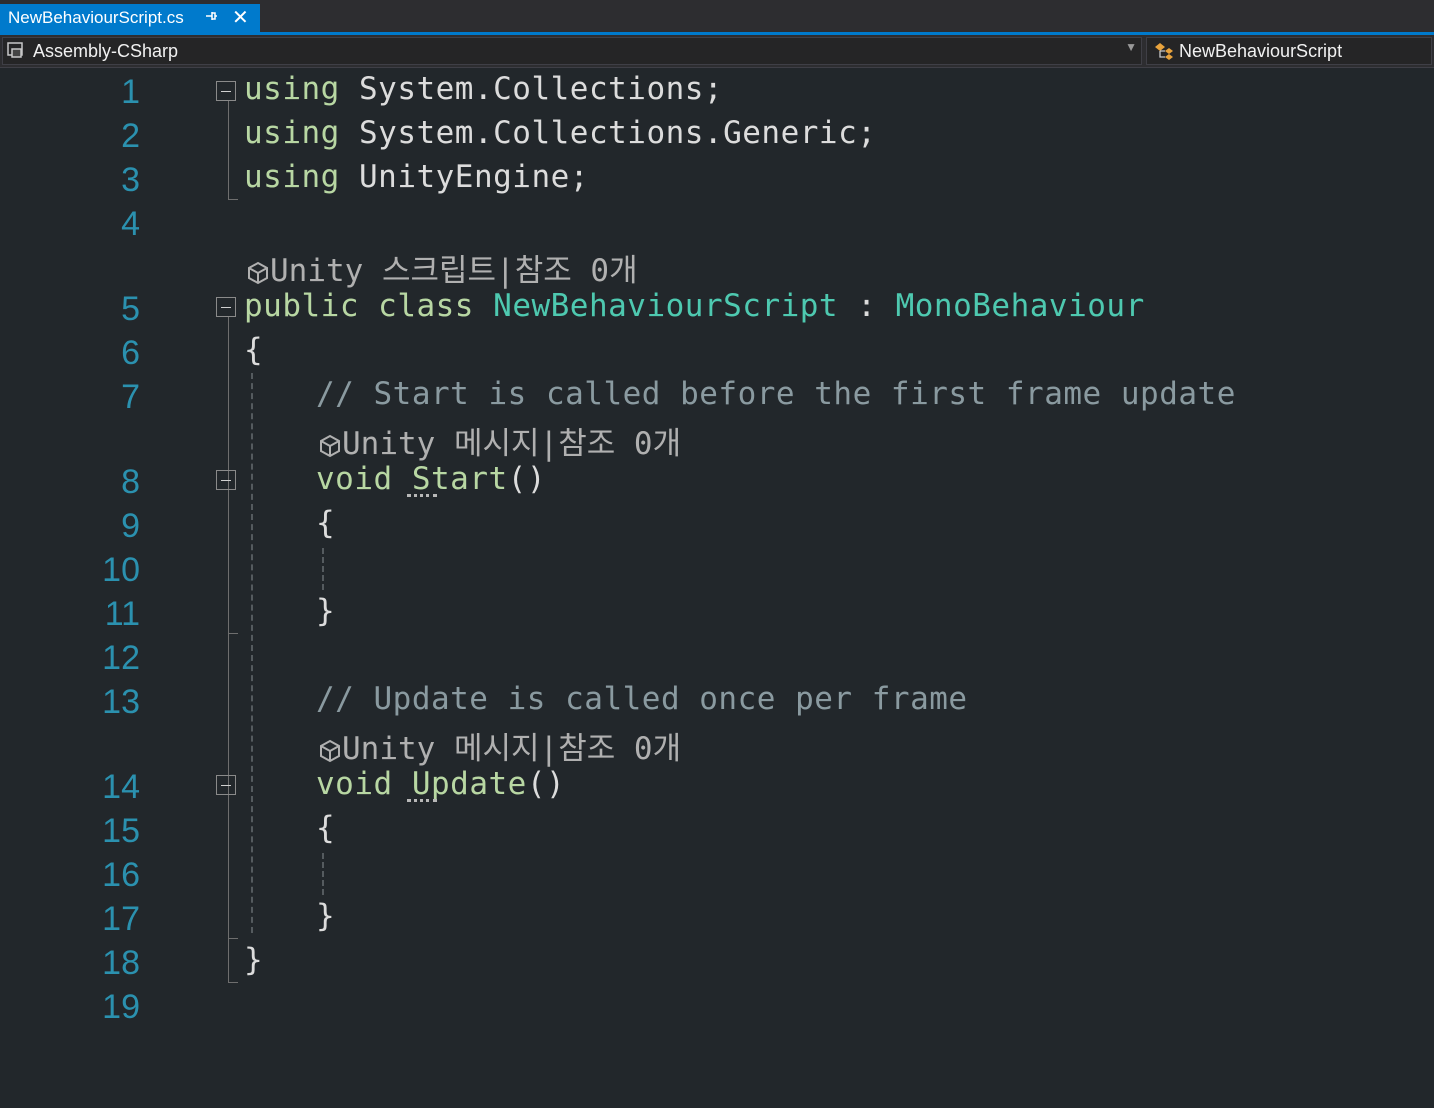  What do you see at coordinates (240, 18) in the screenshot?
I see `close-icon: ✕` at bounding box center [240, 18].